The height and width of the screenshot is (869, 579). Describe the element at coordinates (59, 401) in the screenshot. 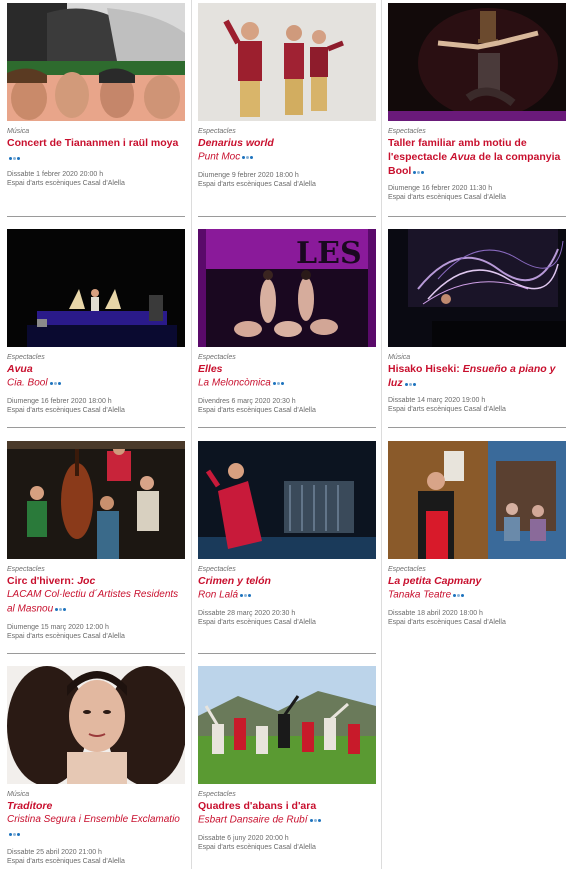

I see `event-date: Diumenge 16 febrer 2020 18:00 h` at that location.